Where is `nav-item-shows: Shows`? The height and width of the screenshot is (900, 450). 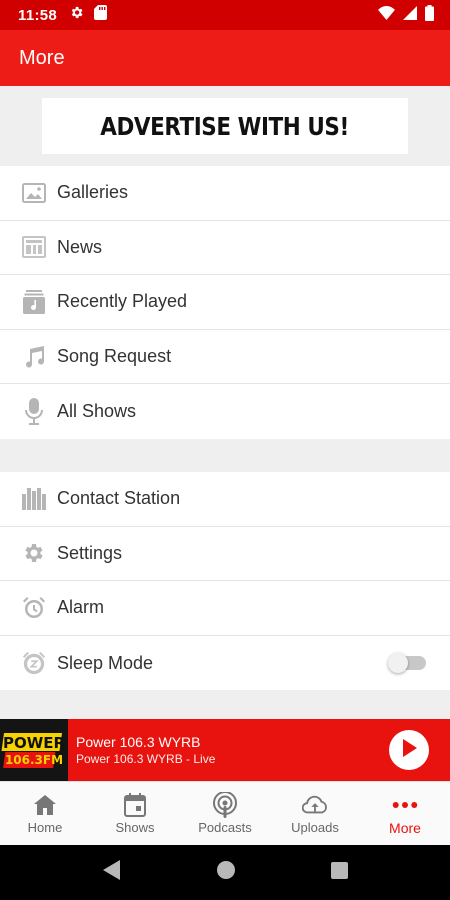 nav-item-shows: Shows is located at coordinates (135, 813).